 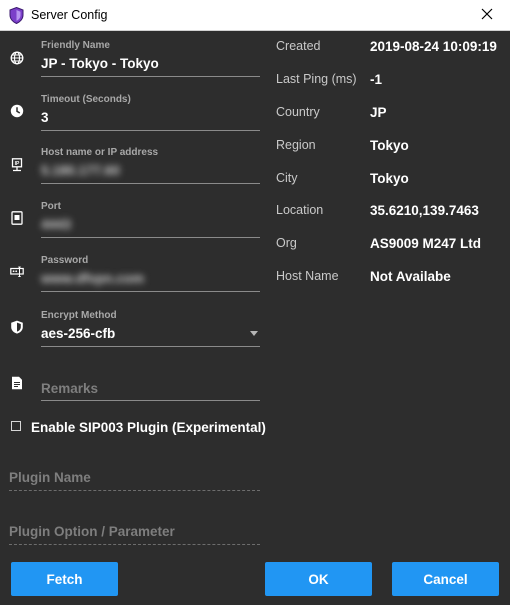 What do you see at coordinates (16, 426) in the screenshot?
I see `enable-plugin-checkbox` at bounding box center [16, 426].